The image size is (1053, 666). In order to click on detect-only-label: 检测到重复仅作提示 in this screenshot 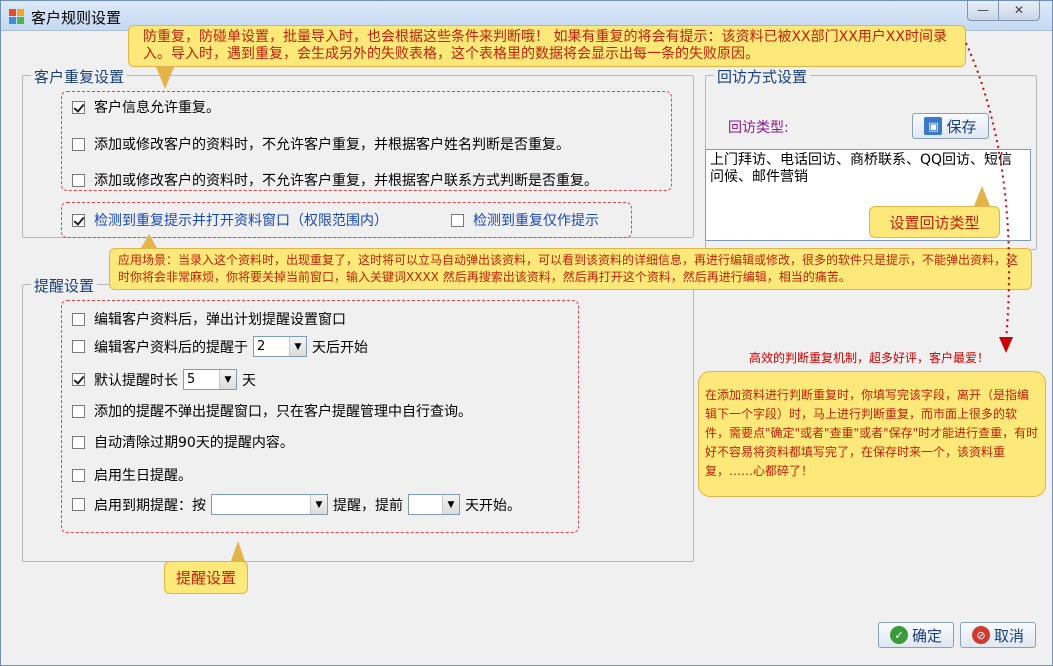, I will do `click(536, 221)`.